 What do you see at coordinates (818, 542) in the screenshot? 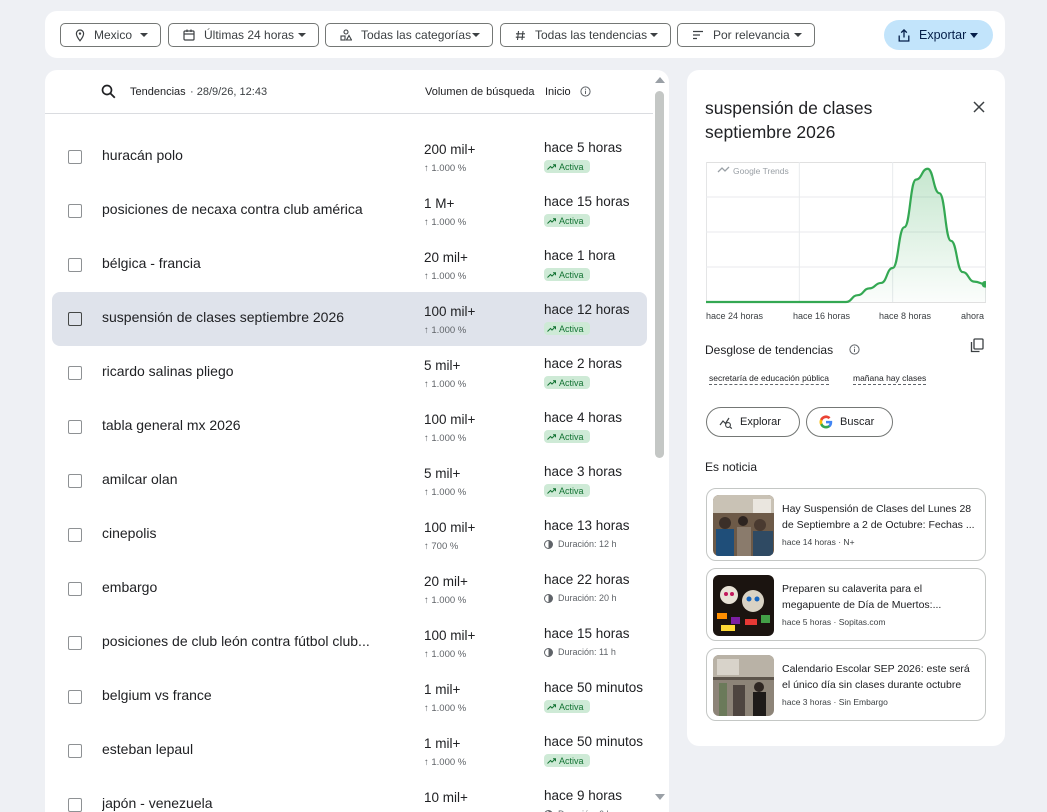
I see `news-meta: hace 14 horas · N+` at bounding box center [818, 542].